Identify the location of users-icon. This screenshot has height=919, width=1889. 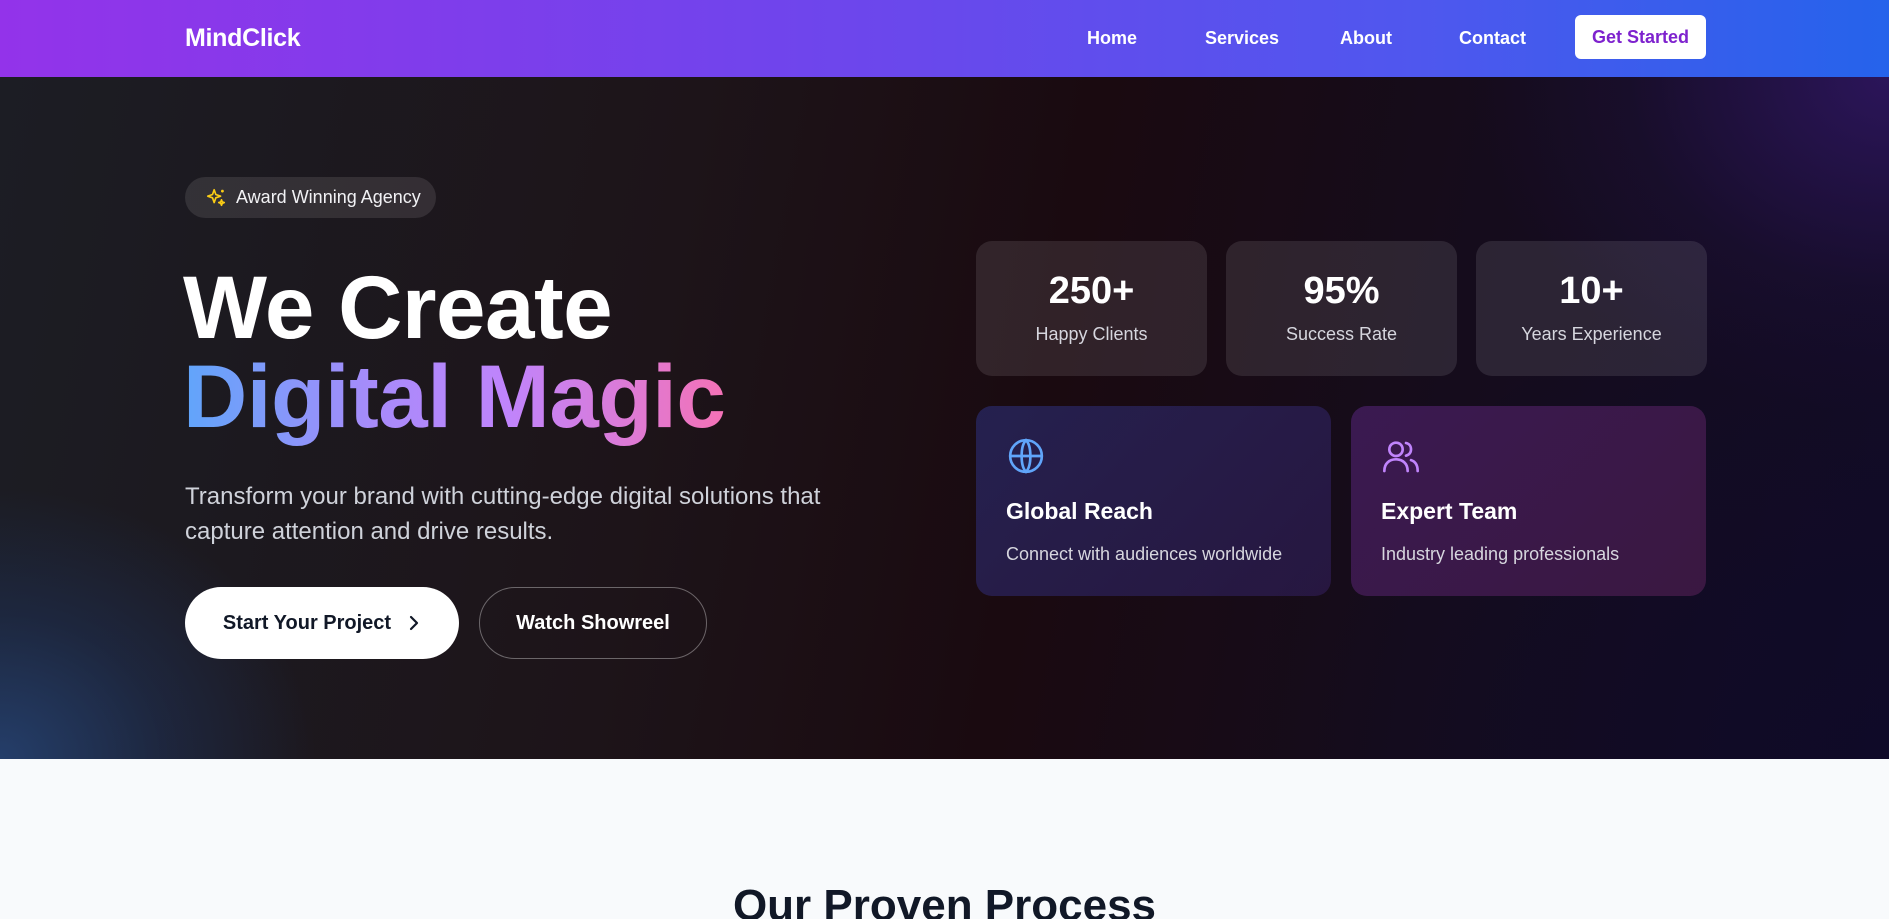
(1401, 457).